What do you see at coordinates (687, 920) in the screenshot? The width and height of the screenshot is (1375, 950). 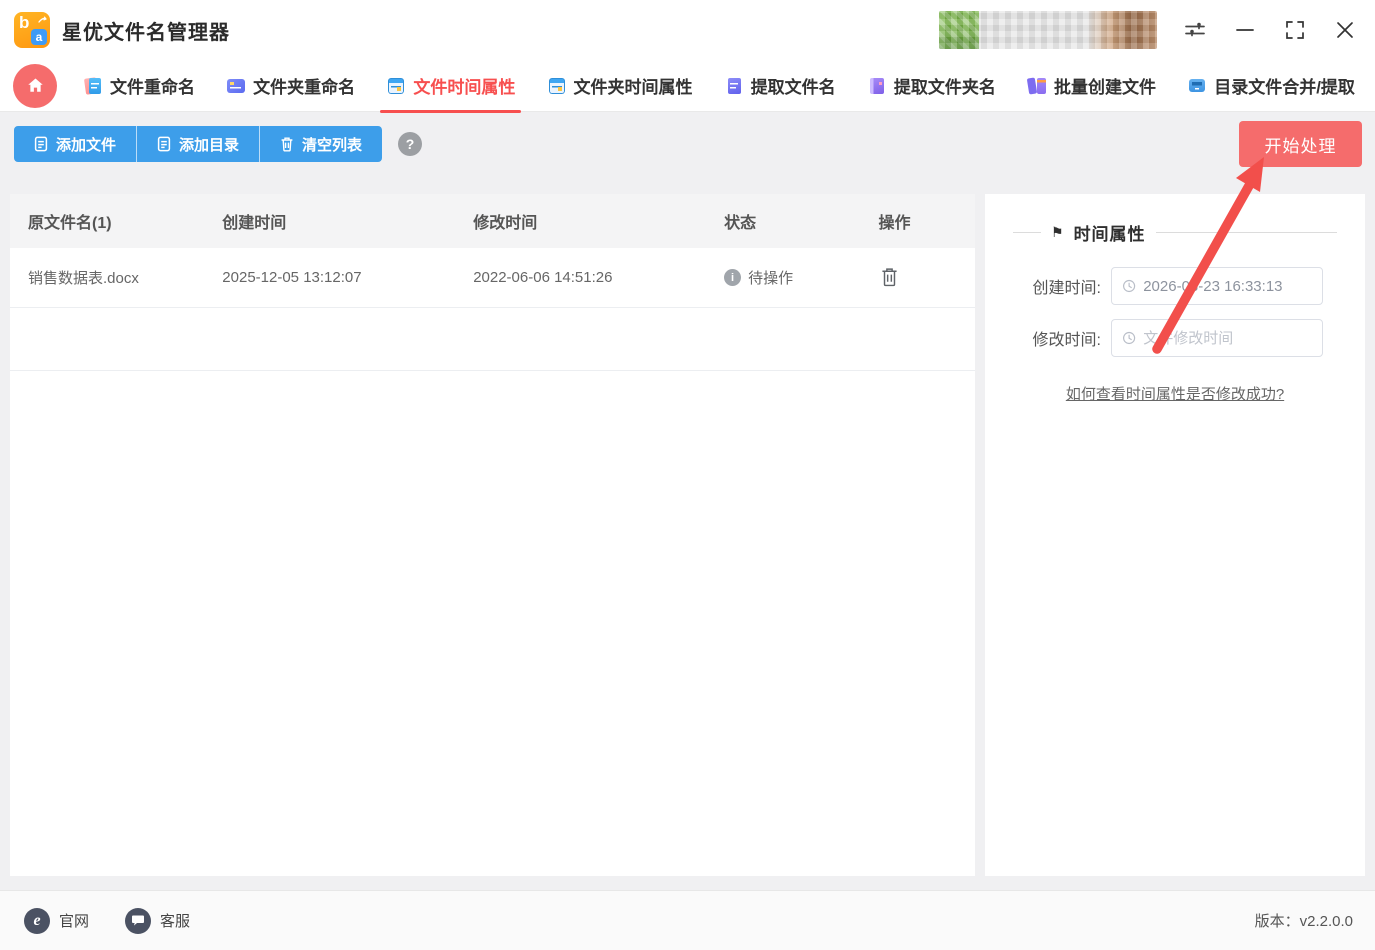 I see `footer: e 官网 客服 版本：v2.2.0.0` at bounding box center [687, 920].